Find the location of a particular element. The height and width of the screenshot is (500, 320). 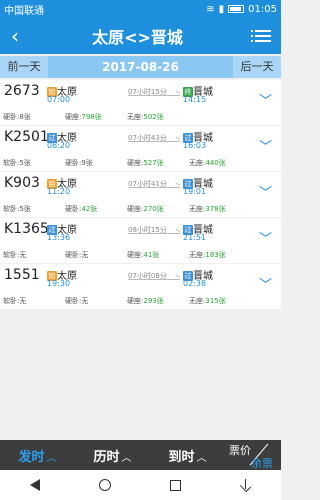

seat-availability: 软卧:5张 硬卧:9张 硬座:527张 无座:440张 is located at coordinates (138, 163).